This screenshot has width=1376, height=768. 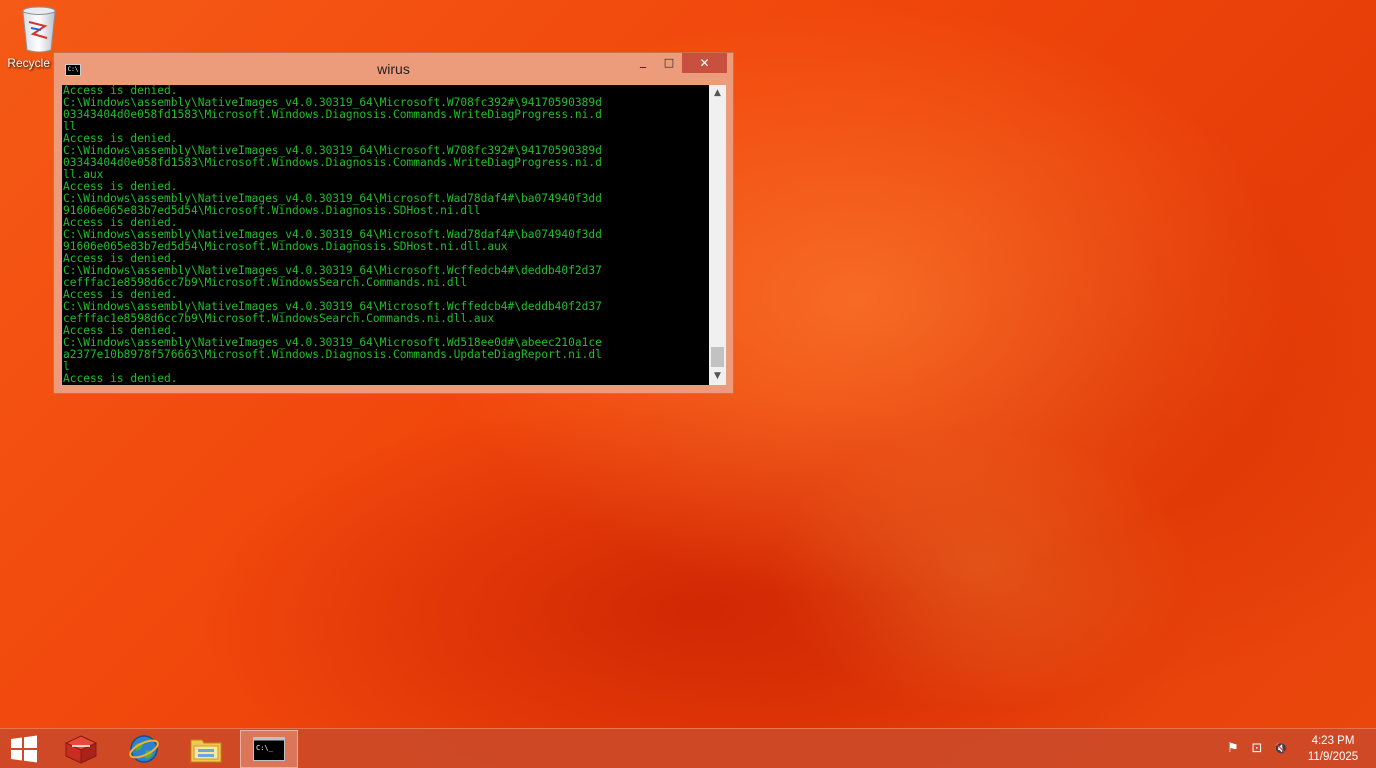 I want to click on scroll-down-button: ▼, so click(x=717, y=376).